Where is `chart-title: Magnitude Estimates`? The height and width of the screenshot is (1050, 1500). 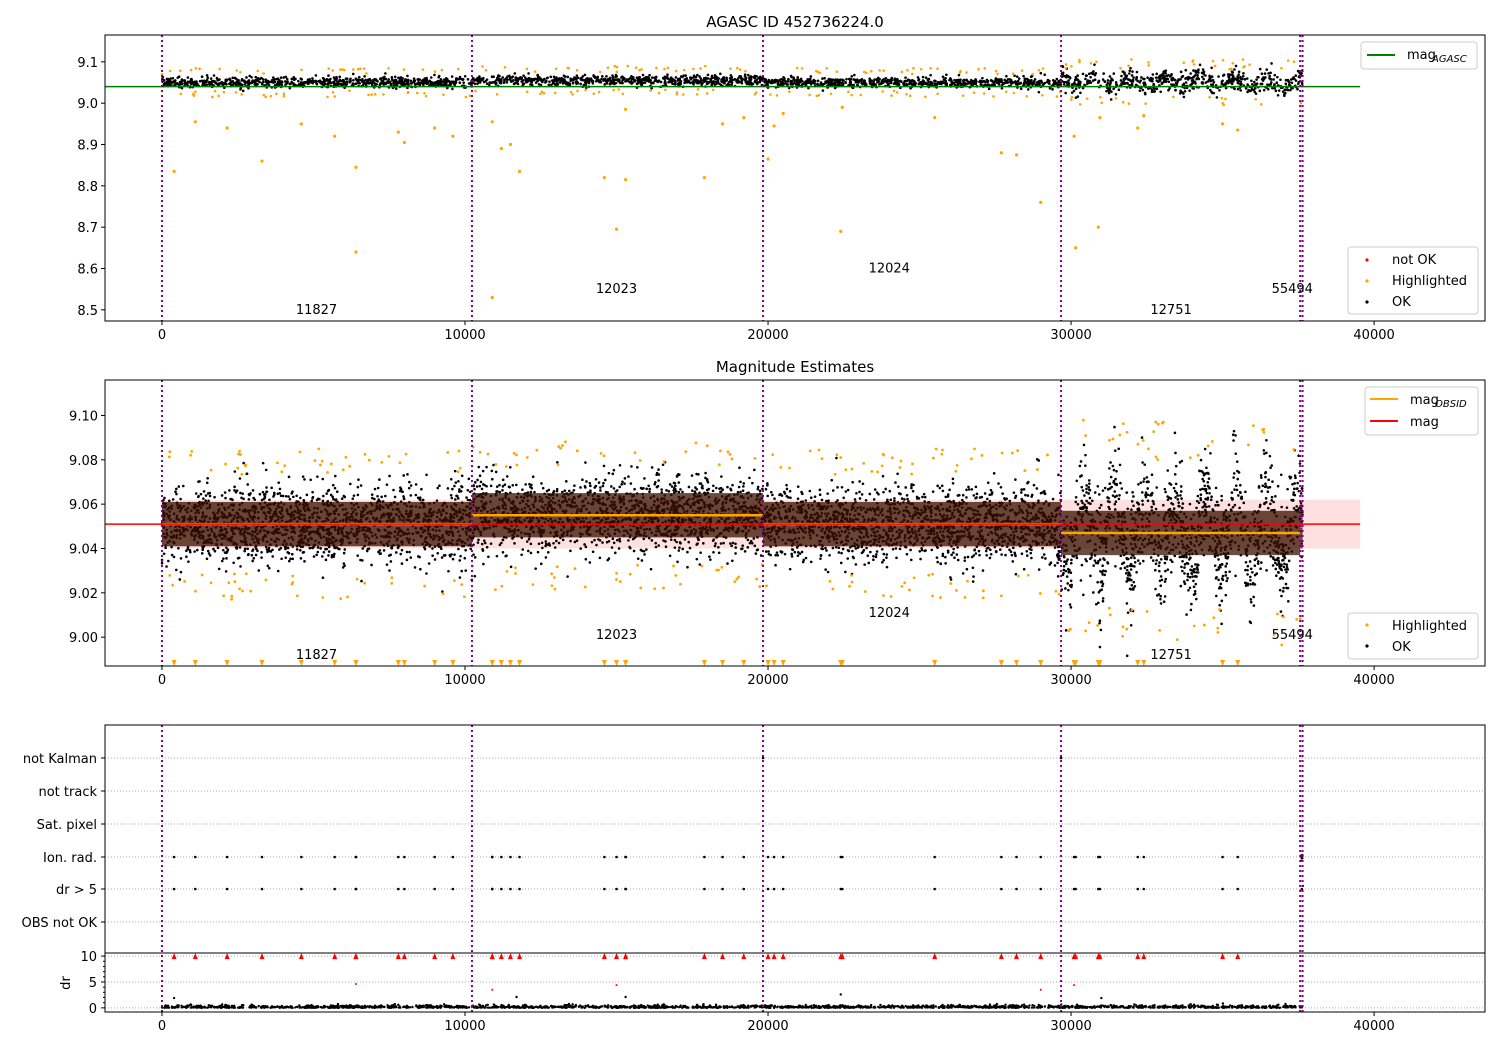 chart-title: Magnitude Estimates is located at coordinates (795, 367).